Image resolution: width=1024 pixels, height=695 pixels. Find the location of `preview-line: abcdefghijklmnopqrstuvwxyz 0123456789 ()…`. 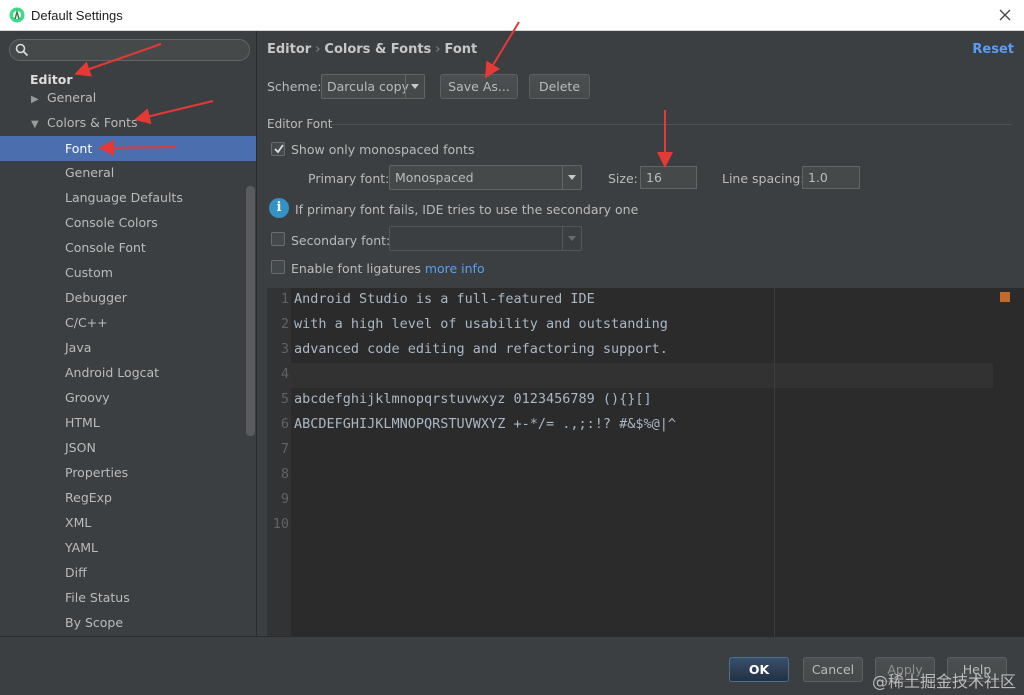

preview-line: abcdefghijklmnopqrstuvwxyz 0123456789 ()… is located at coordinates (473, 399).